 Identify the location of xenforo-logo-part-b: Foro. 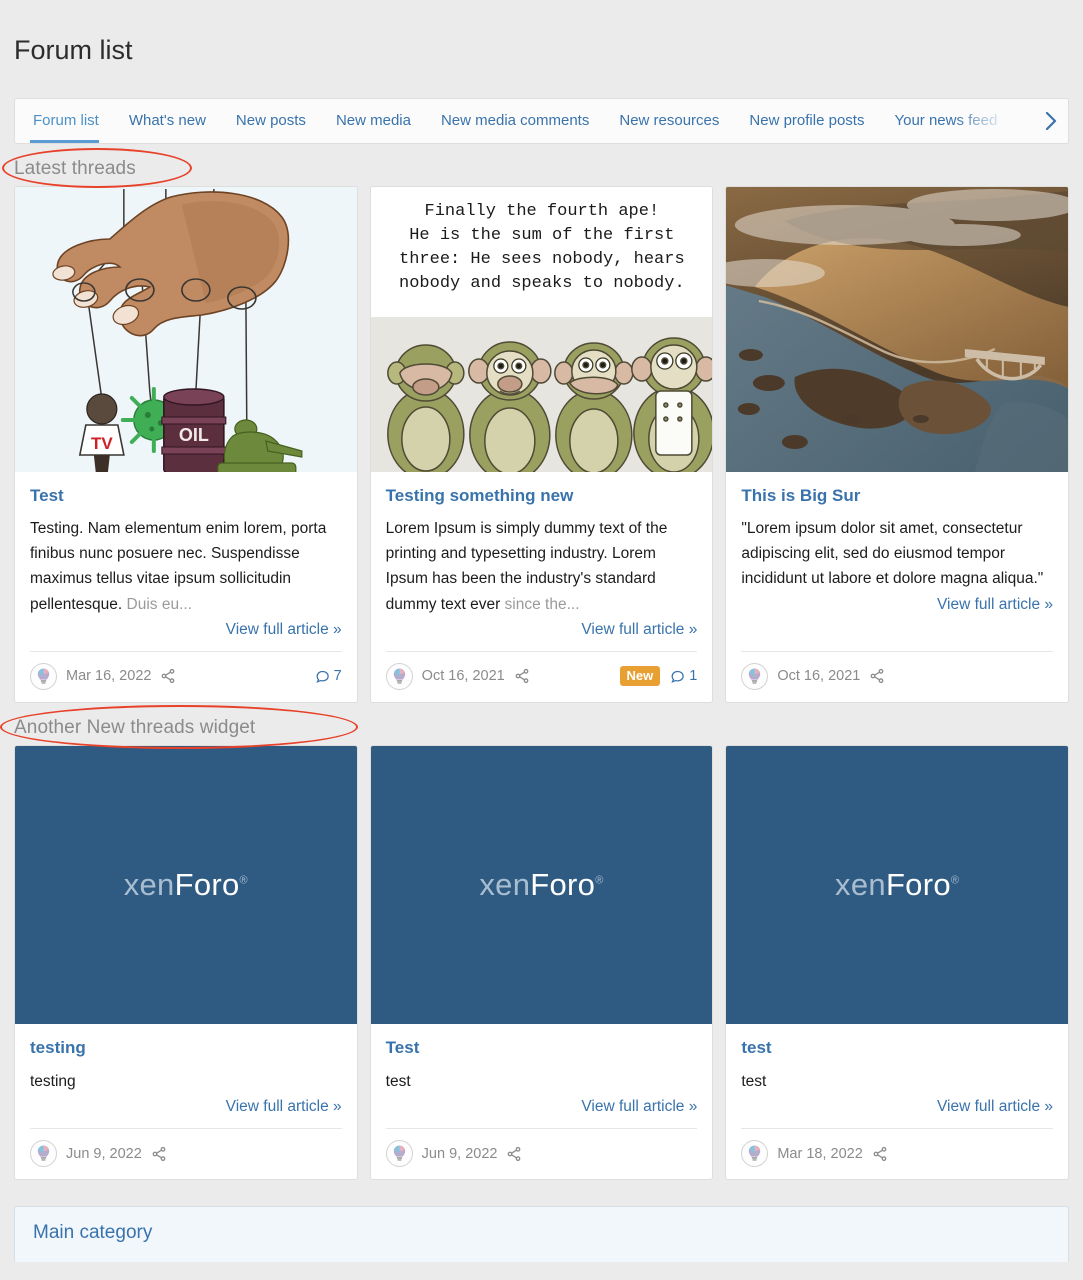
(207, 884).